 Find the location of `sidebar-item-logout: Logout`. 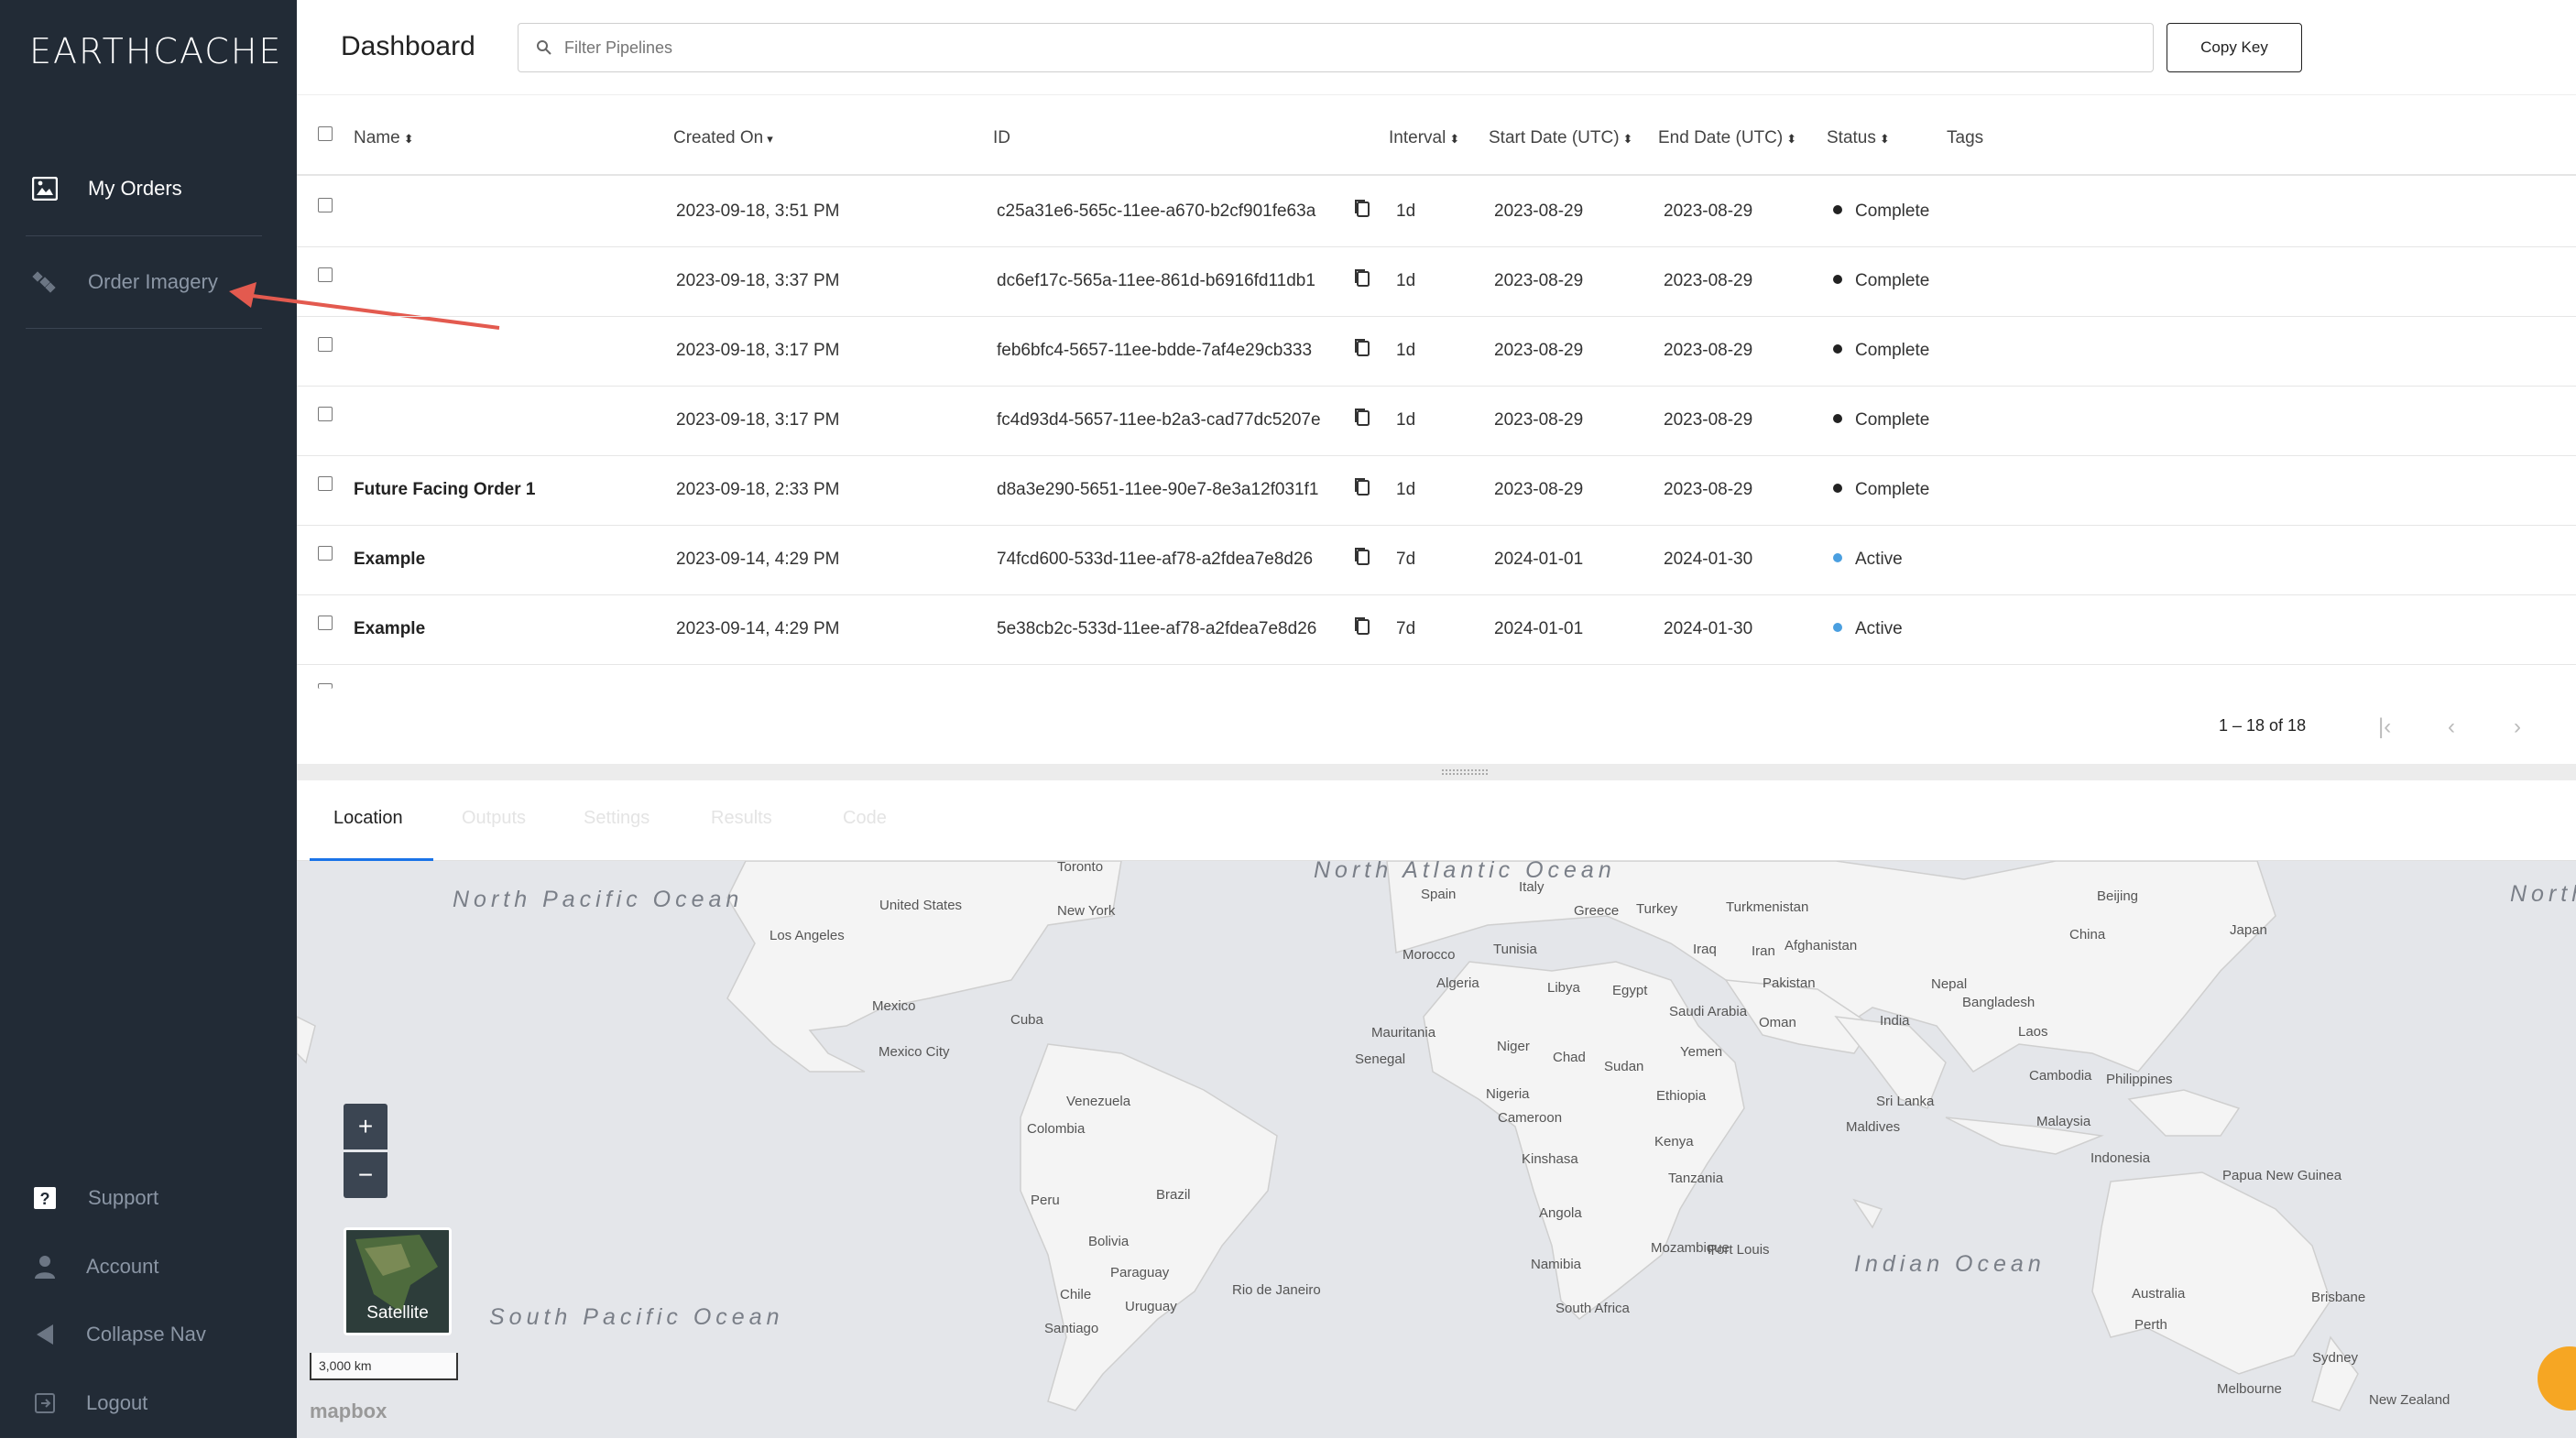

sidebar-item-logout: Logout is located at coordinates (149, 1403).